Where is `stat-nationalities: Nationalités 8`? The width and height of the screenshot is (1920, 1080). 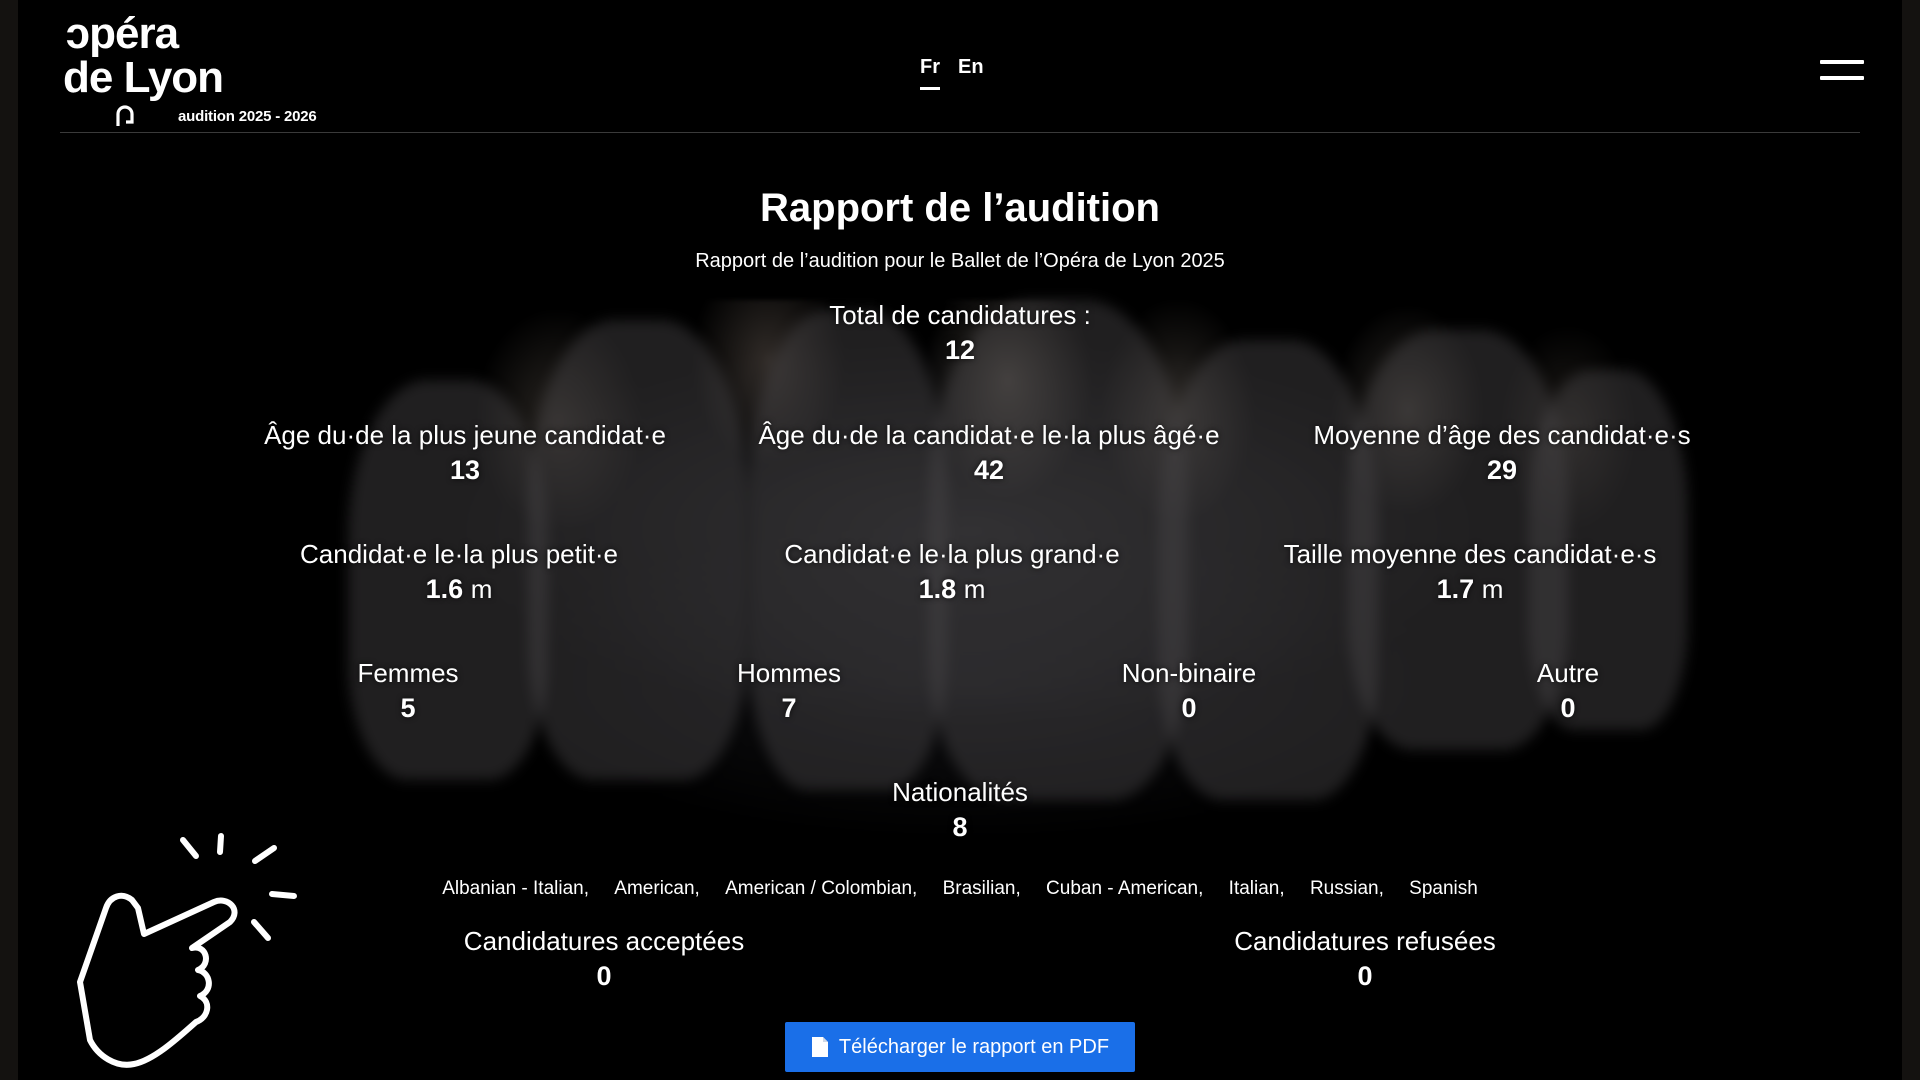
stat-nationalities: Nationalités 8 is located at coordinates (960, 812).